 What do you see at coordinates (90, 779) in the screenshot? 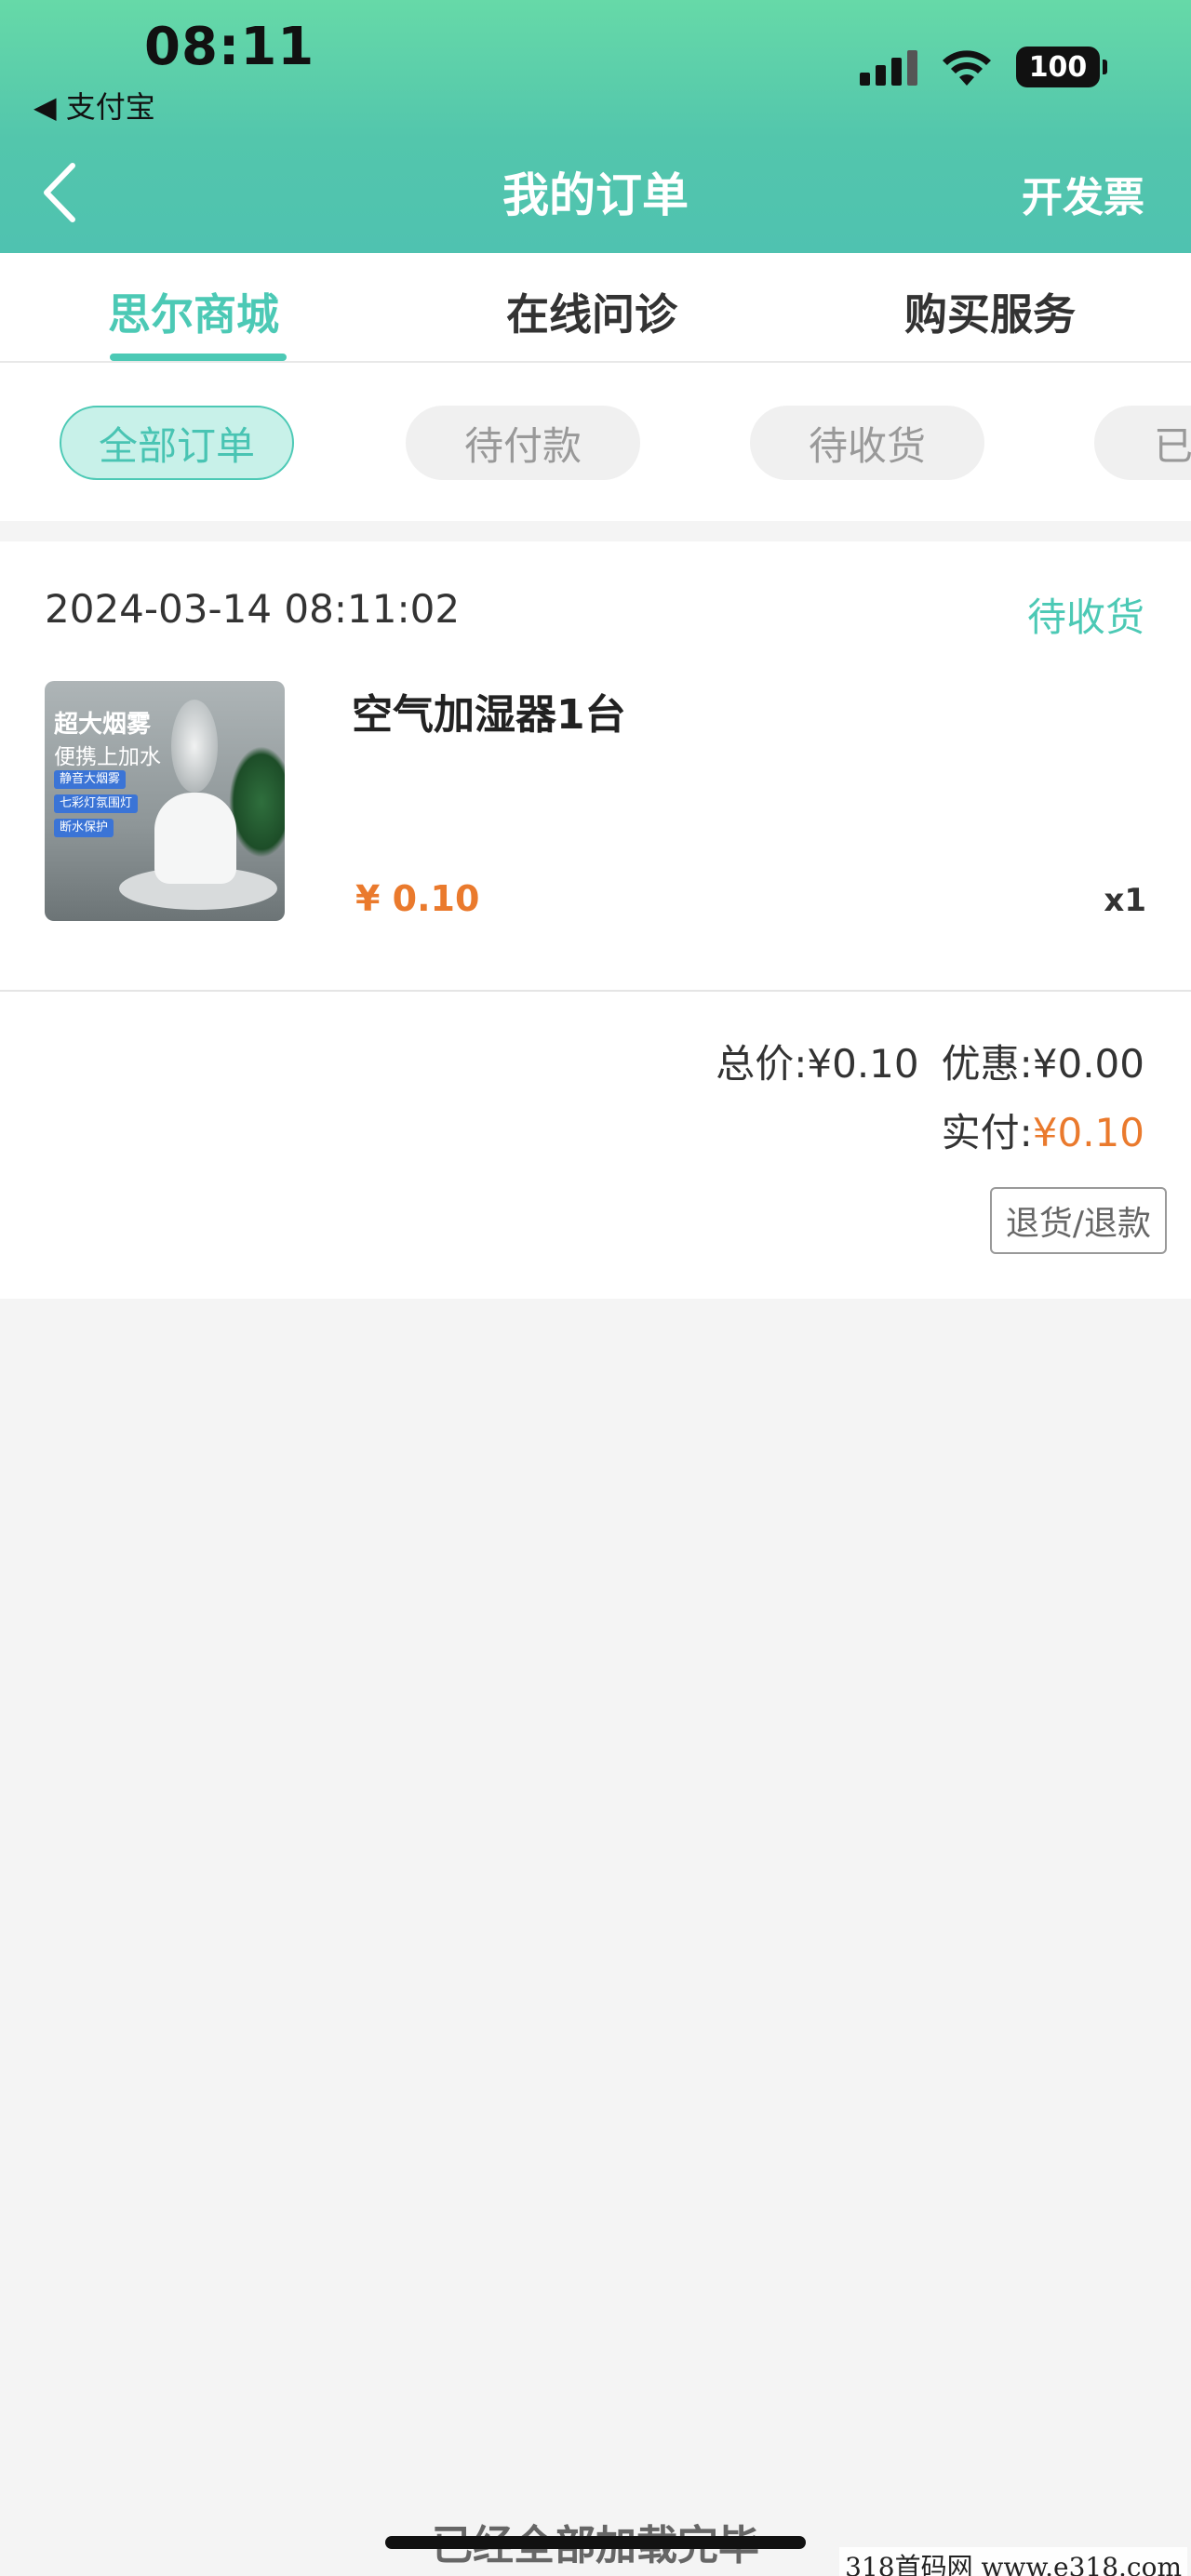
I see `thumb-tag: 静音大烟雾` at bounding box center [90, 779].